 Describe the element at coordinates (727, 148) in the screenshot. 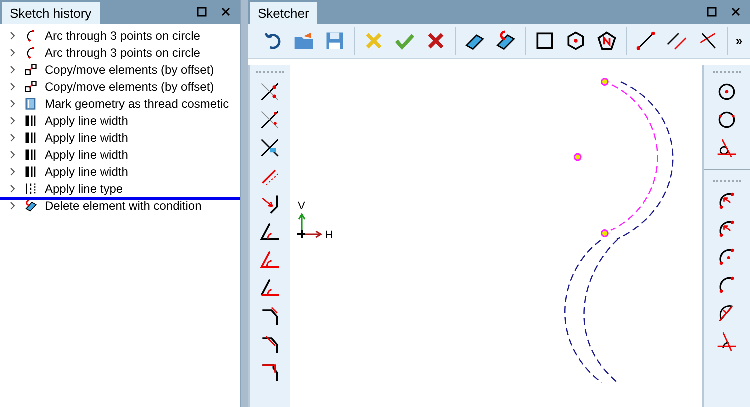

I see `tangent-circle-icon` at that location.